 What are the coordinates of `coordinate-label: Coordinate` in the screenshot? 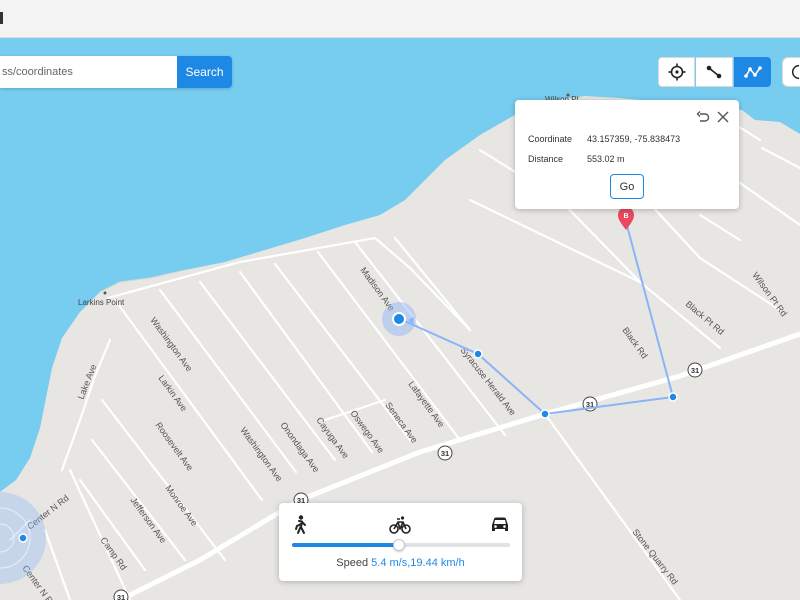 It's located at (550, 139).